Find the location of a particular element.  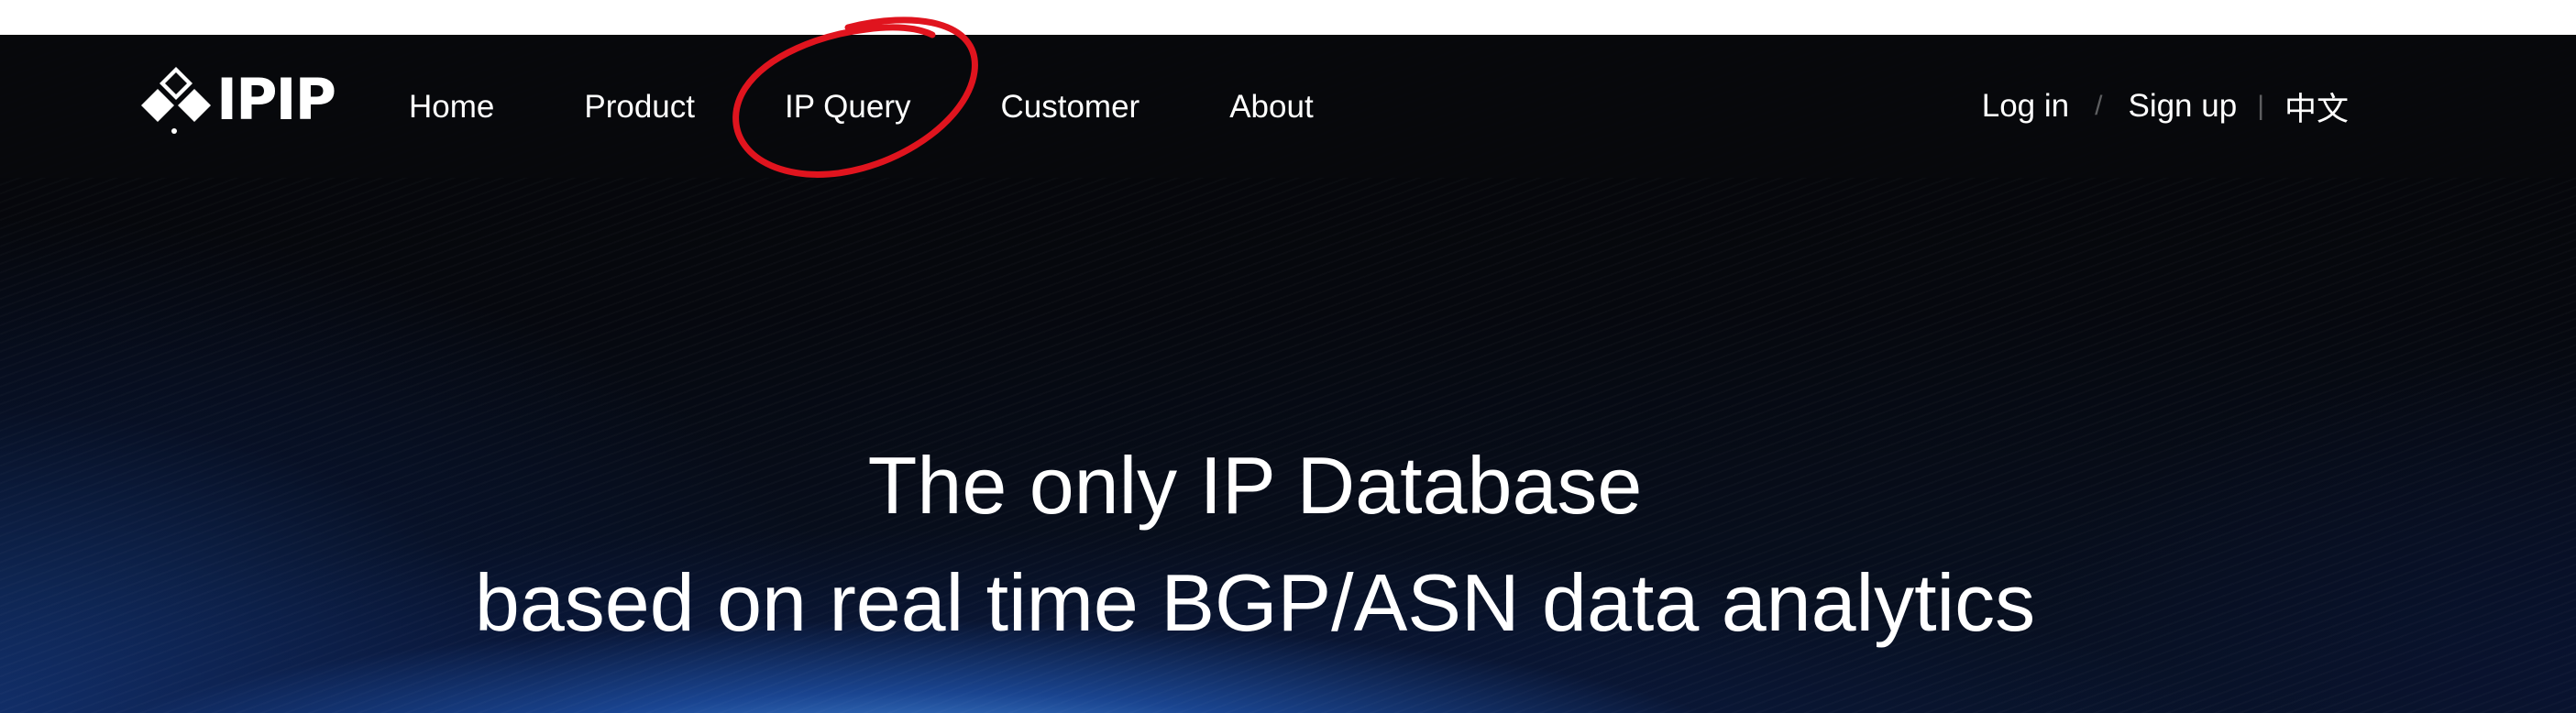

nav-ip-query: IP Query is located at coordinates (847, 107).